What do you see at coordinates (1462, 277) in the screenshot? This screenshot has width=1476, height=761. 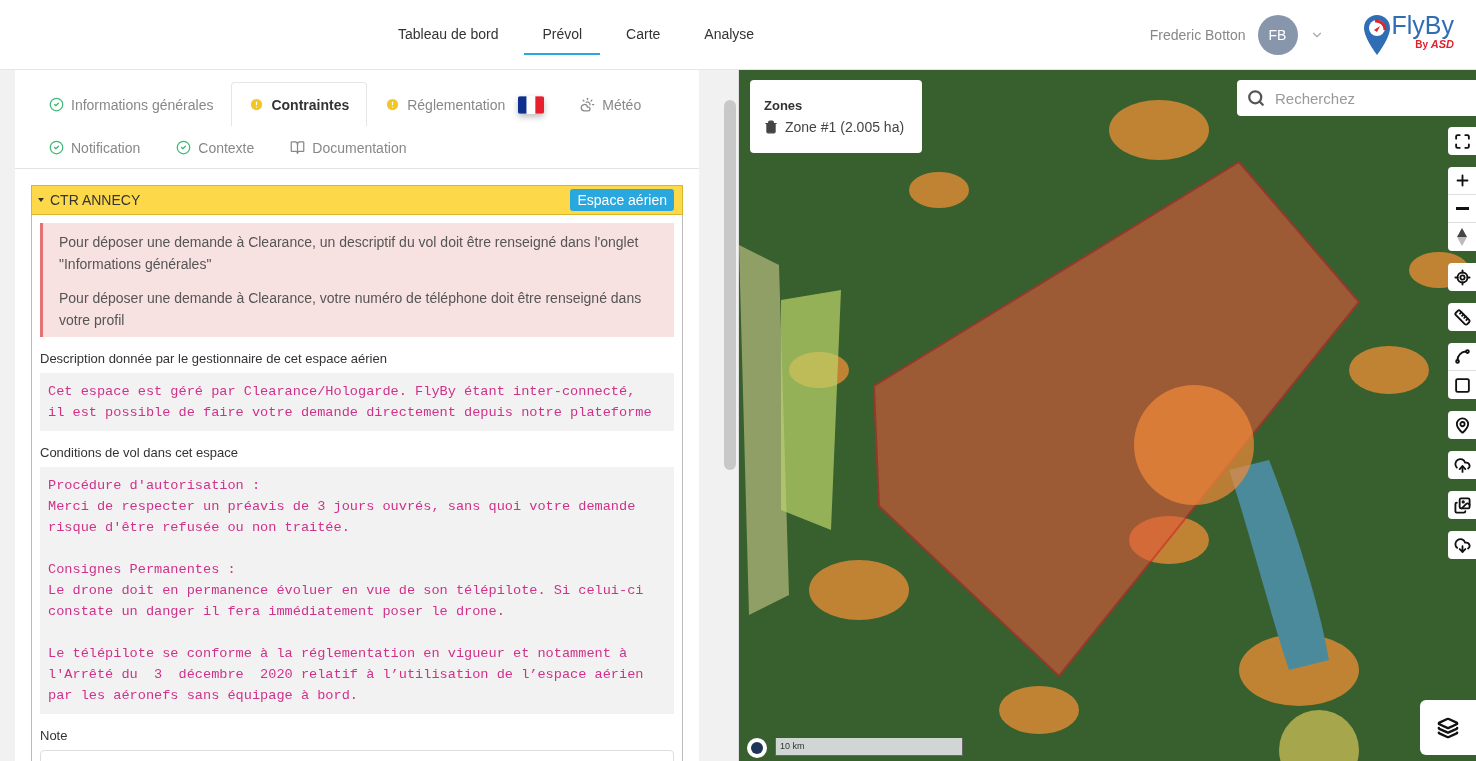 I see `locate-icon` at bounding box center [1462, 277].